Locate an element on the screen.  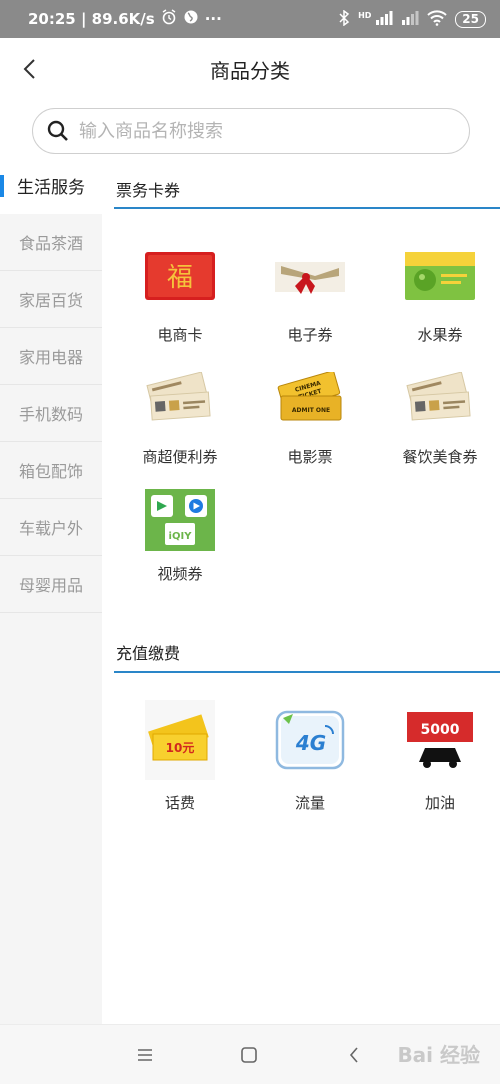
tile-video-voucher: iQIY 视频券 is located at coordinates (180, 549).